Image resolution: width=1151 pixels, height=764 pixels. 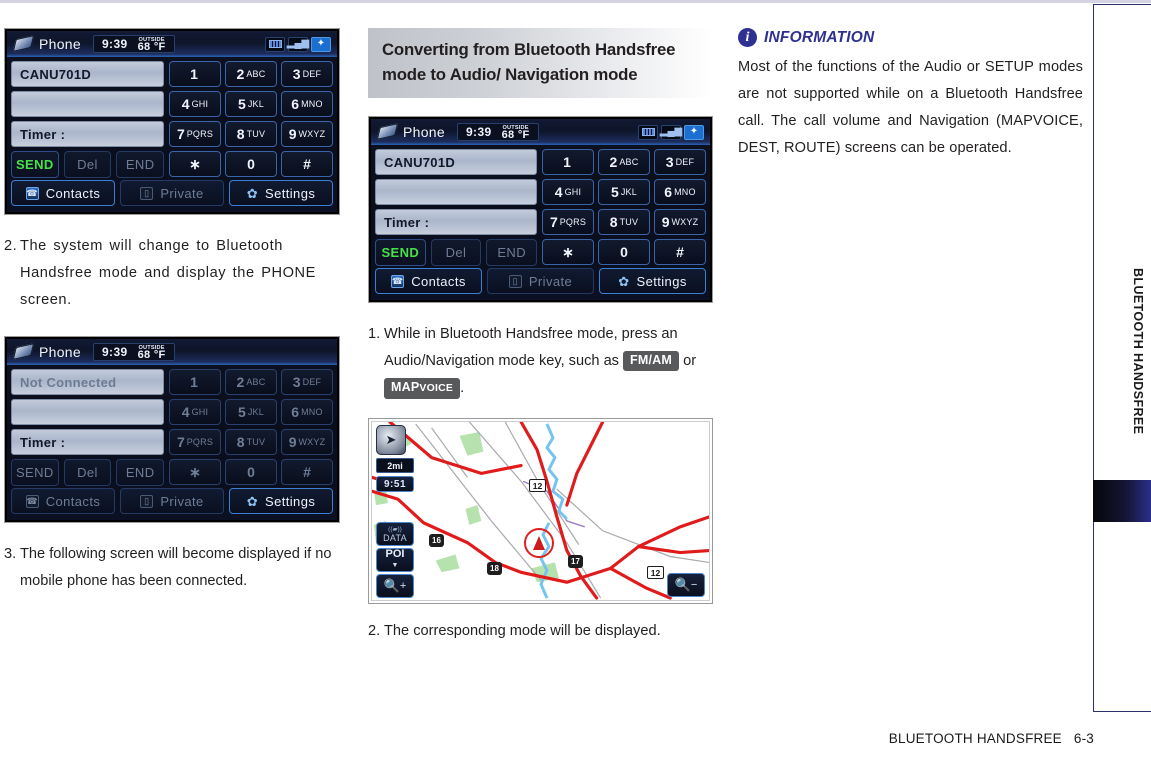 What do you see at coordinates (516, 133) in the screenshot?
I see `outside-temperature: OUTSIDE 68 °F` at bounding box center [516, 133].